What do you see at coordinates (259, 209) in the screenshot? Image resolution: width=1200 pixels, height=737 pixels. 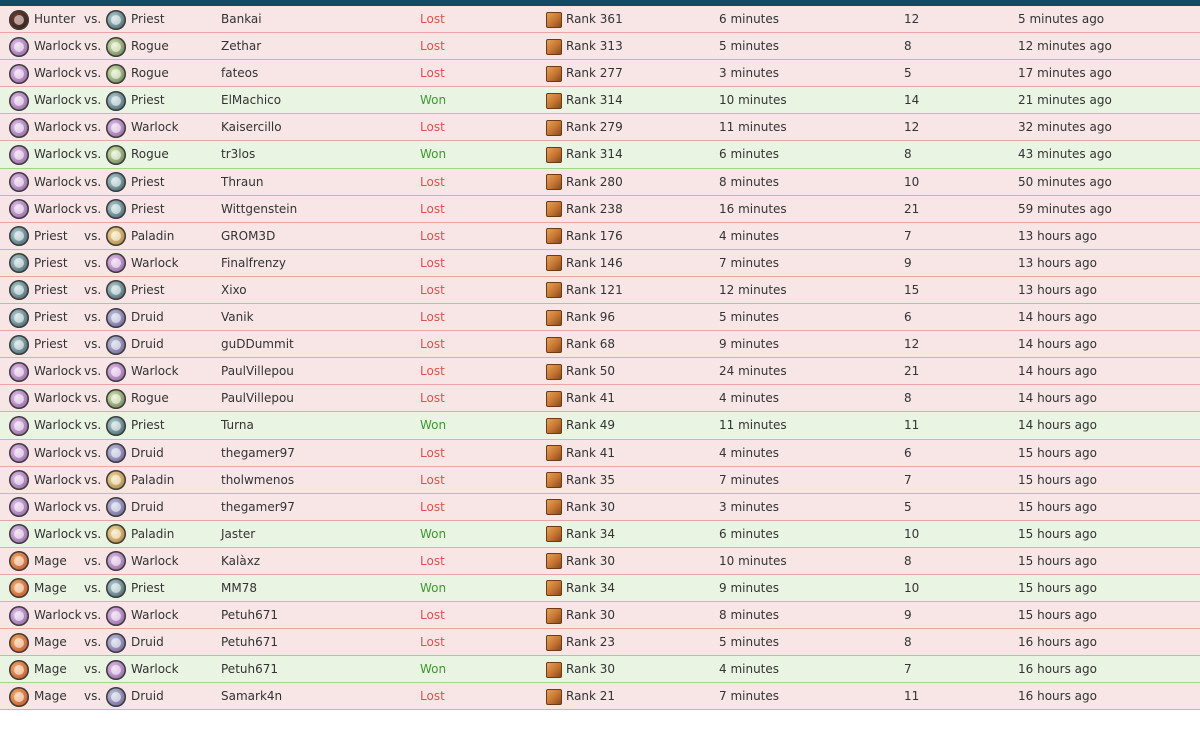 I see `opponent-name: Wittgenstein` at bounding box center [259, 209].